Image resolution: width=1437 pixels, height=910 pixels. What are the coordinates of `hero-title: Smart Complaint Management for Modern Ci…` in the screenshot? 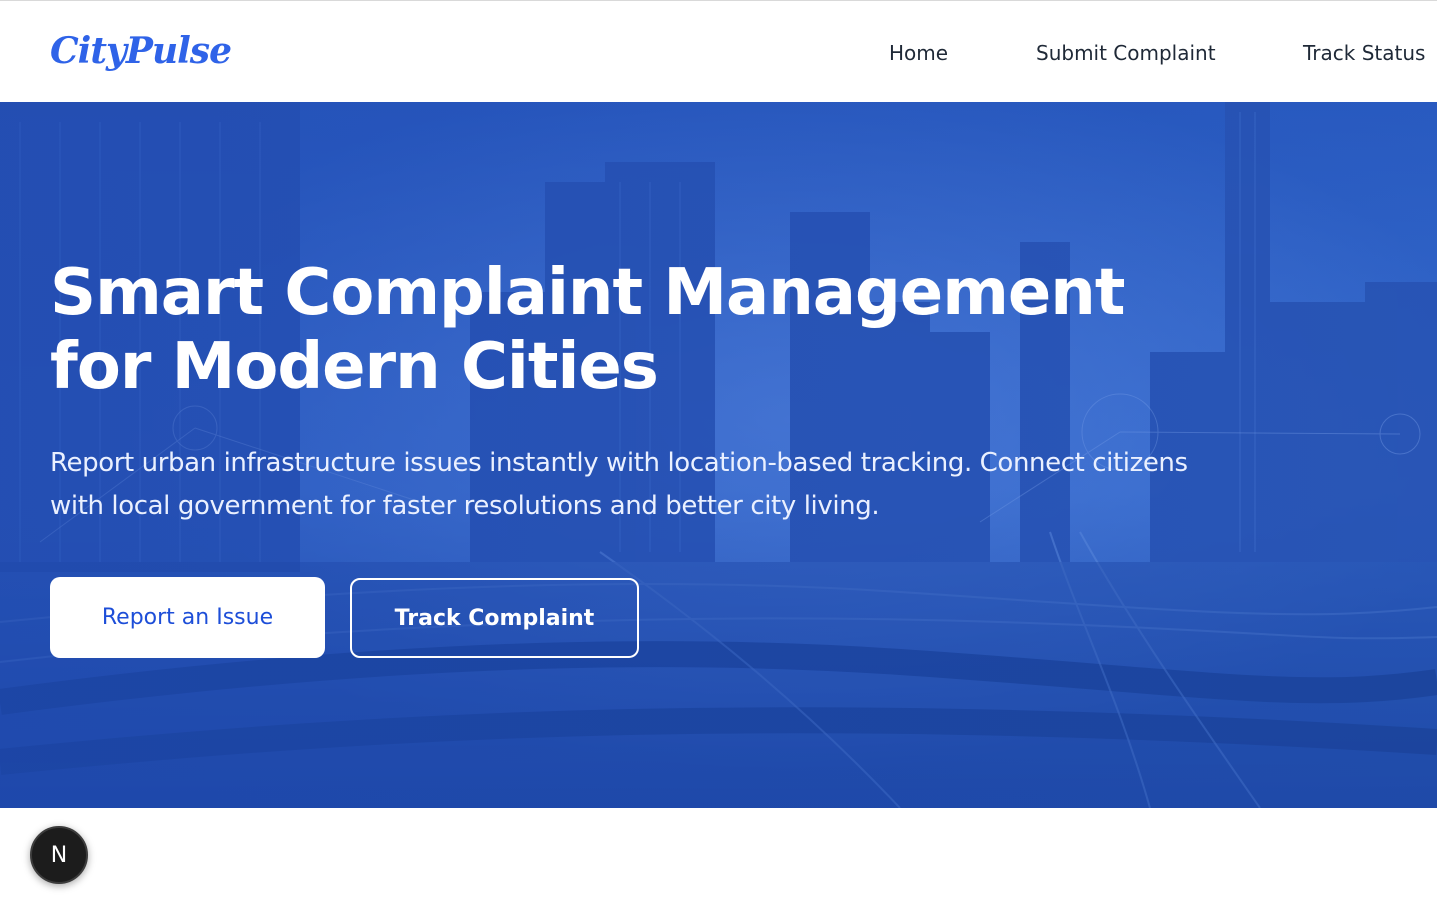 It's located at (587, 330).